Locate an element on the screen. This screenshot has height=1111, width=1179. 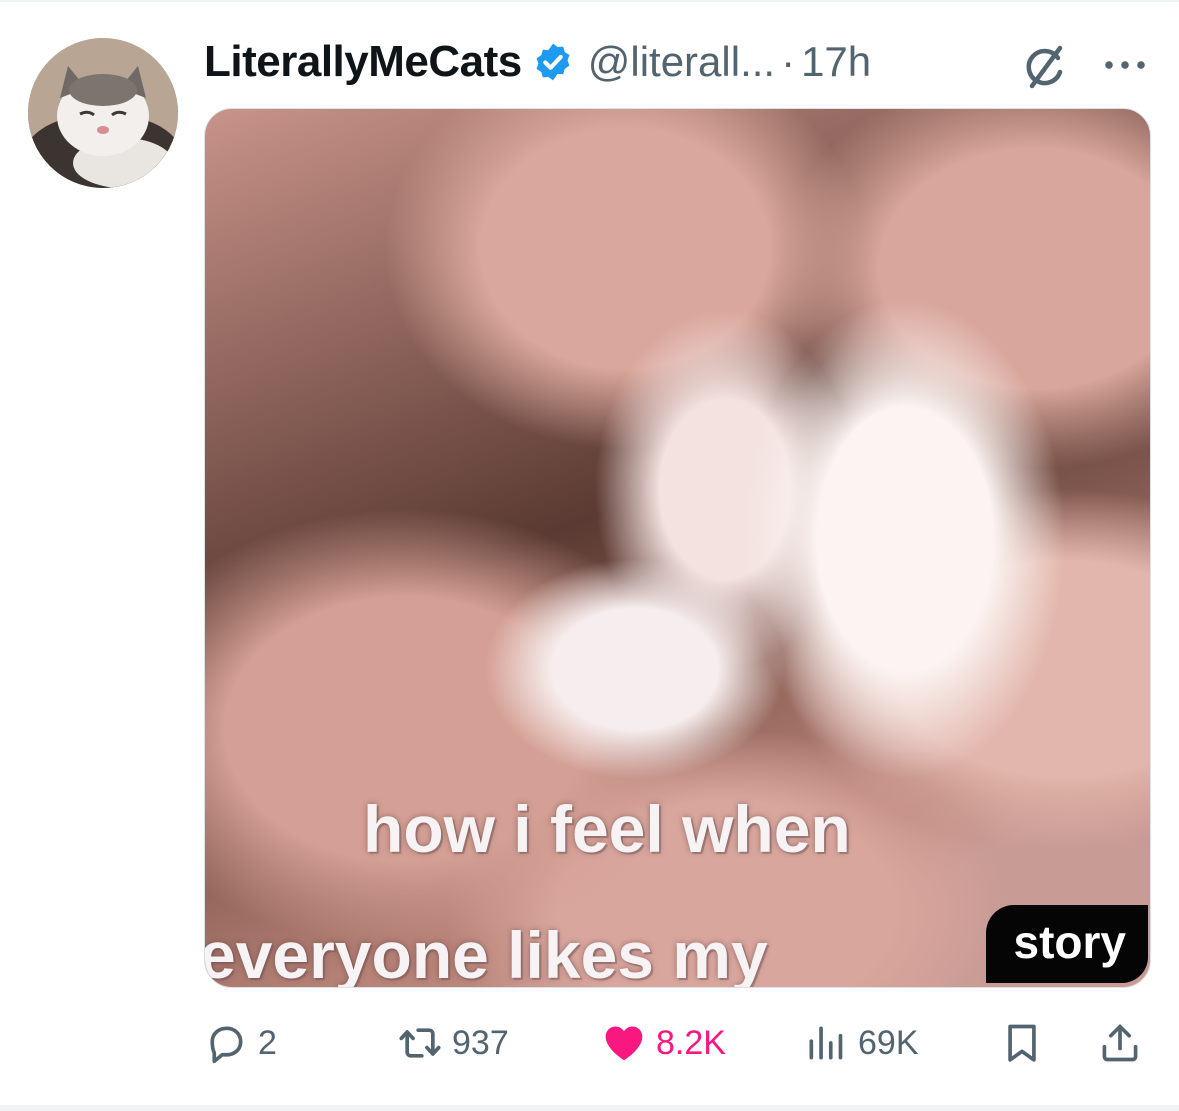
views-icon is located at coordinates (826, 1043).